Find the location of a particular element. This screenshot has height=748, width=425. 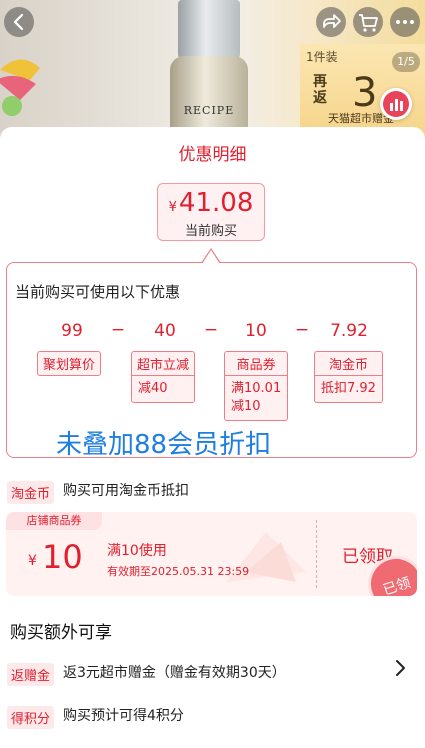

share-button is located at coordinates (331, 22).